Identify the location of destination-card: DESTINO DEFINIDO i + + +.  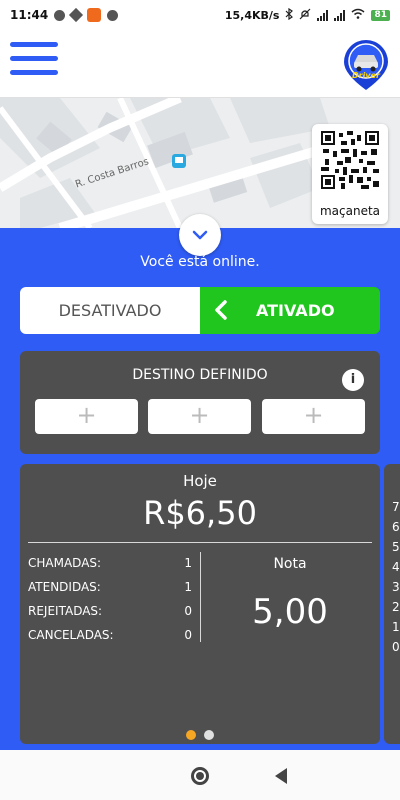
(200, 402).